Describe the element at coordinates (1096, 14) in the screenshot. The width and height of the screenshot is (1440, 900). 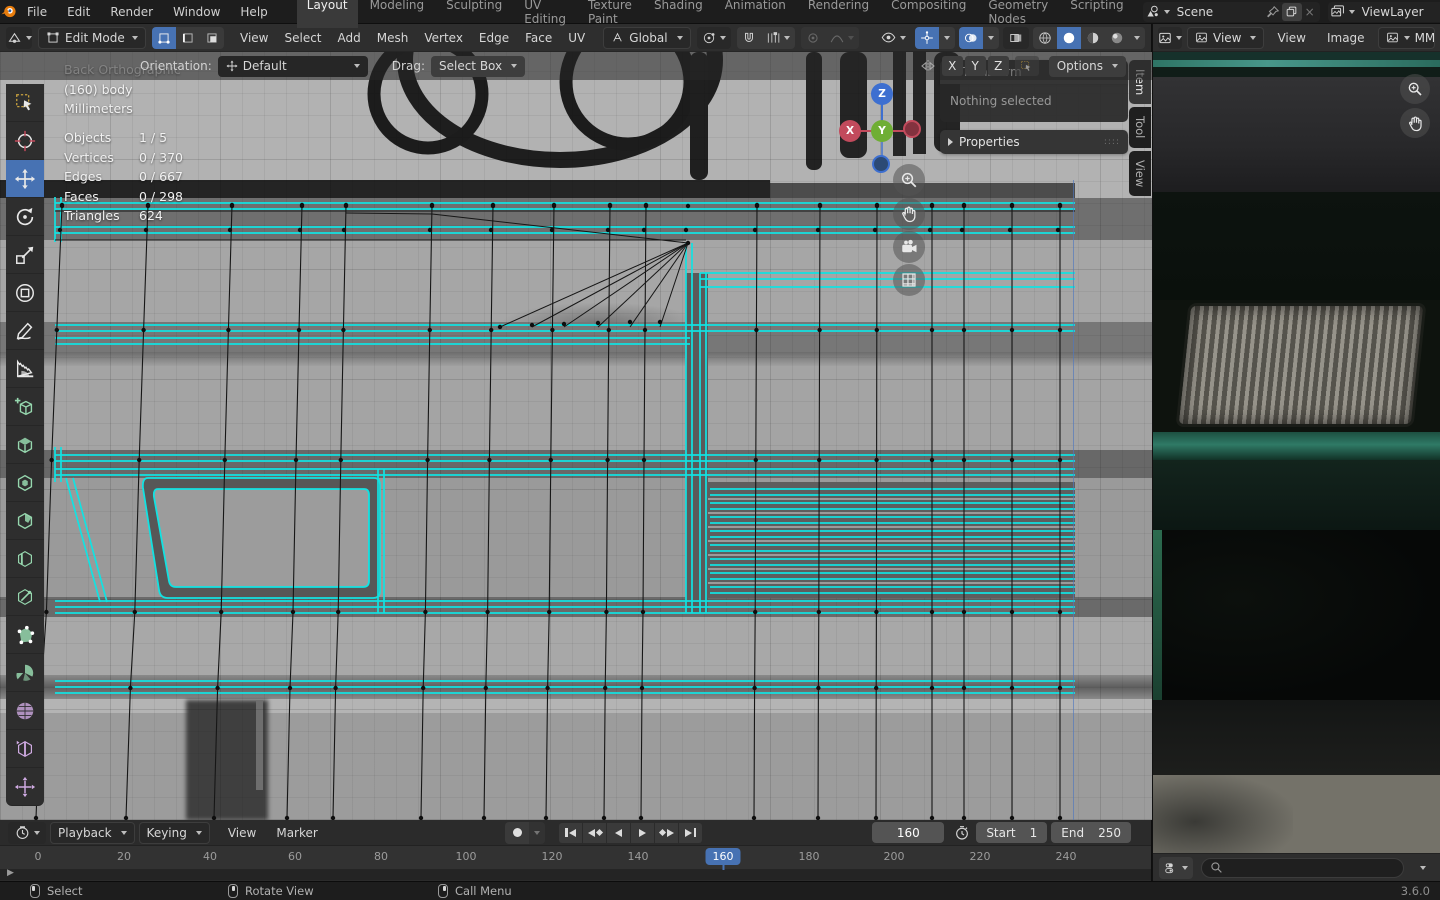
I see `workspace-tab: Scripting` at that location.